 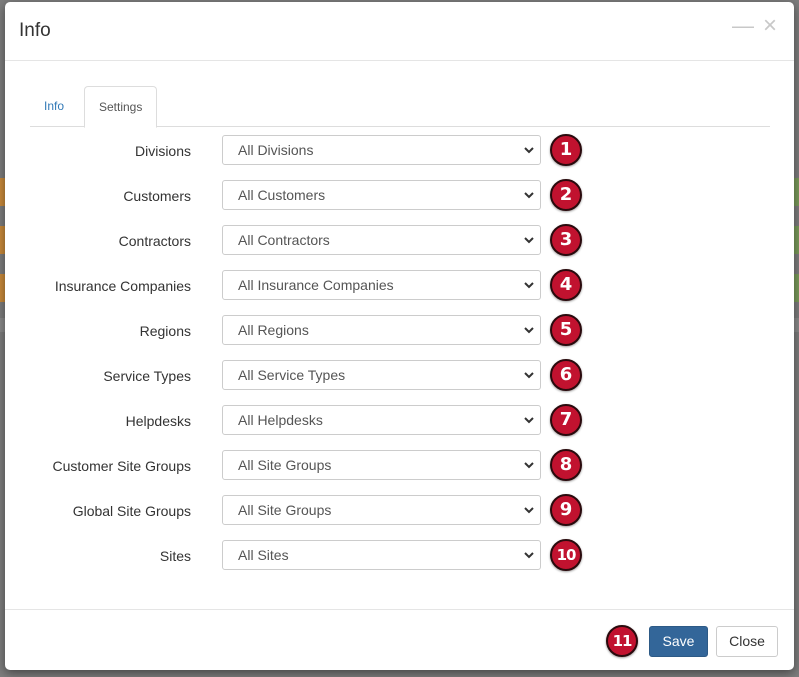 I want to click on service-types-select: All Service Types, so click(x=381, y=375).